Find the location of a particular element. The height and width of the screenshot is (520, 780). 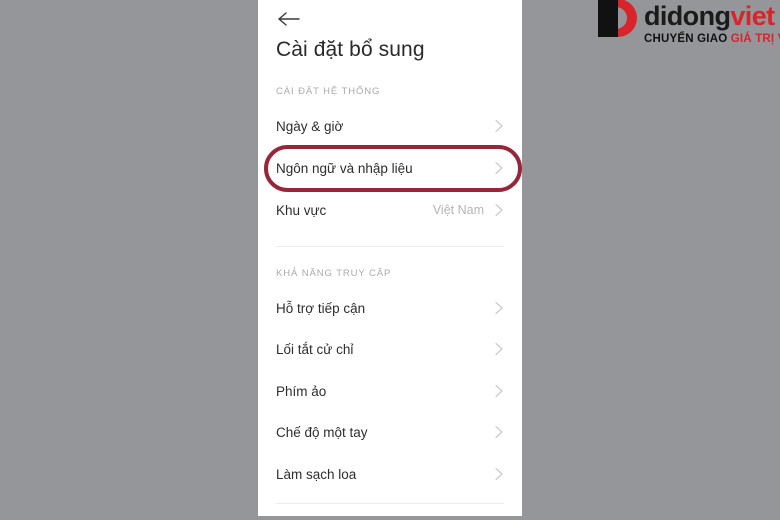

list-item-label: Chế độ một tay is located at coordinates (322, 432).